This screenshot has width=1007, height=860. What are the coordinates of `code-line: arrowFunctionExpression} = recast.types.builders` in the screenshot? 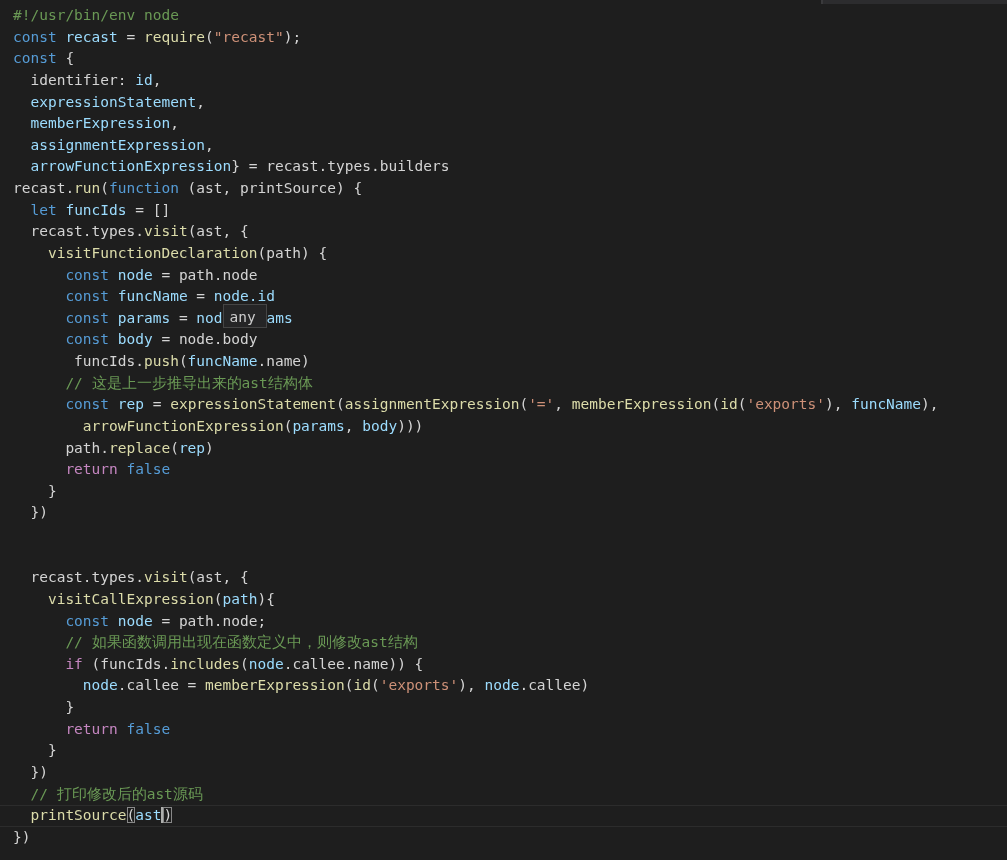 It's located at (240, 166).